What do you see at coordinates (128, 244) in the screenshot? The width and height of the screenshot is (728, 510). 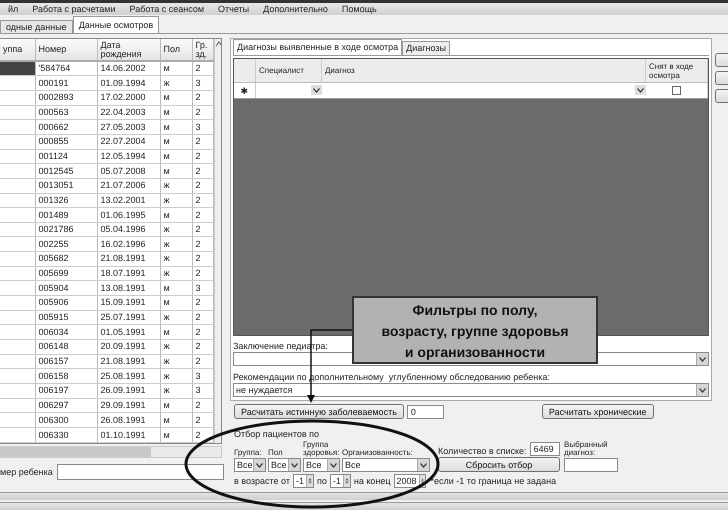 I see `table-cell: 16.02.1996` at bounding box center [128, 244].